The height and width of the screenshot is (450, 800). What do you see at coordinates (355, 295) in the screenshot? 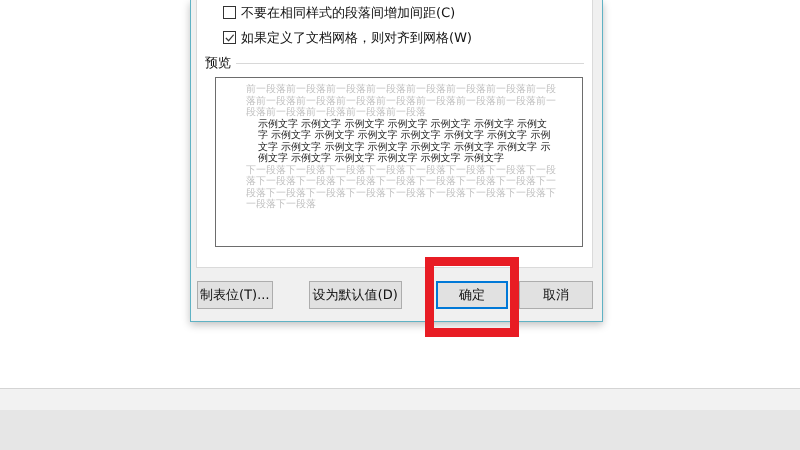
I see `dialog-button: 设为默认值(D)` at bounding box center [355, 295].